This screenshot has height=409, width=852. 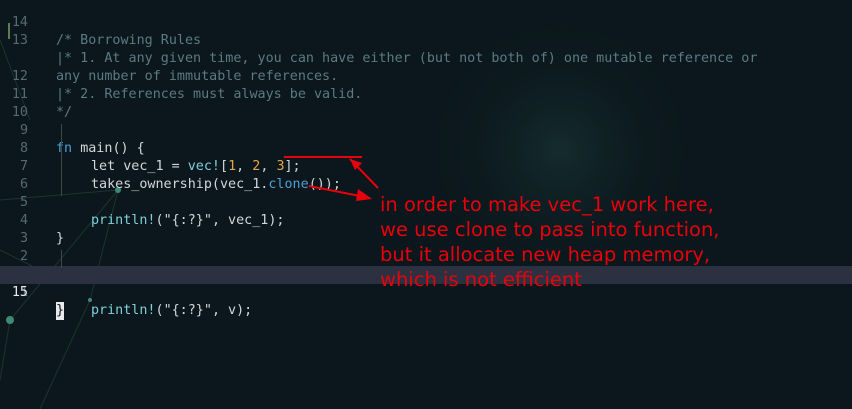 I want to click on annotation-line: in order to make vec_1 work here,, so click(x=547, y=204).